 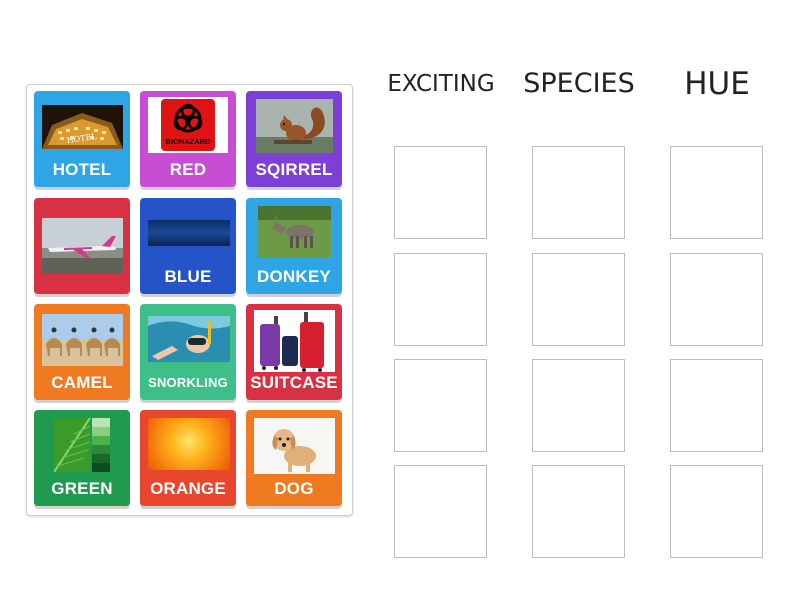 I want to click on column-title-hue: HUE, so click(x=717, y=84).